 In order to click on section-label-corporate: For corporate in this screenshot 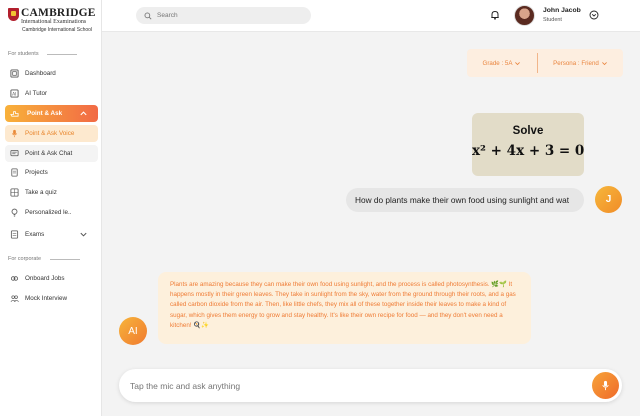, I will do `click(25, 259)`.